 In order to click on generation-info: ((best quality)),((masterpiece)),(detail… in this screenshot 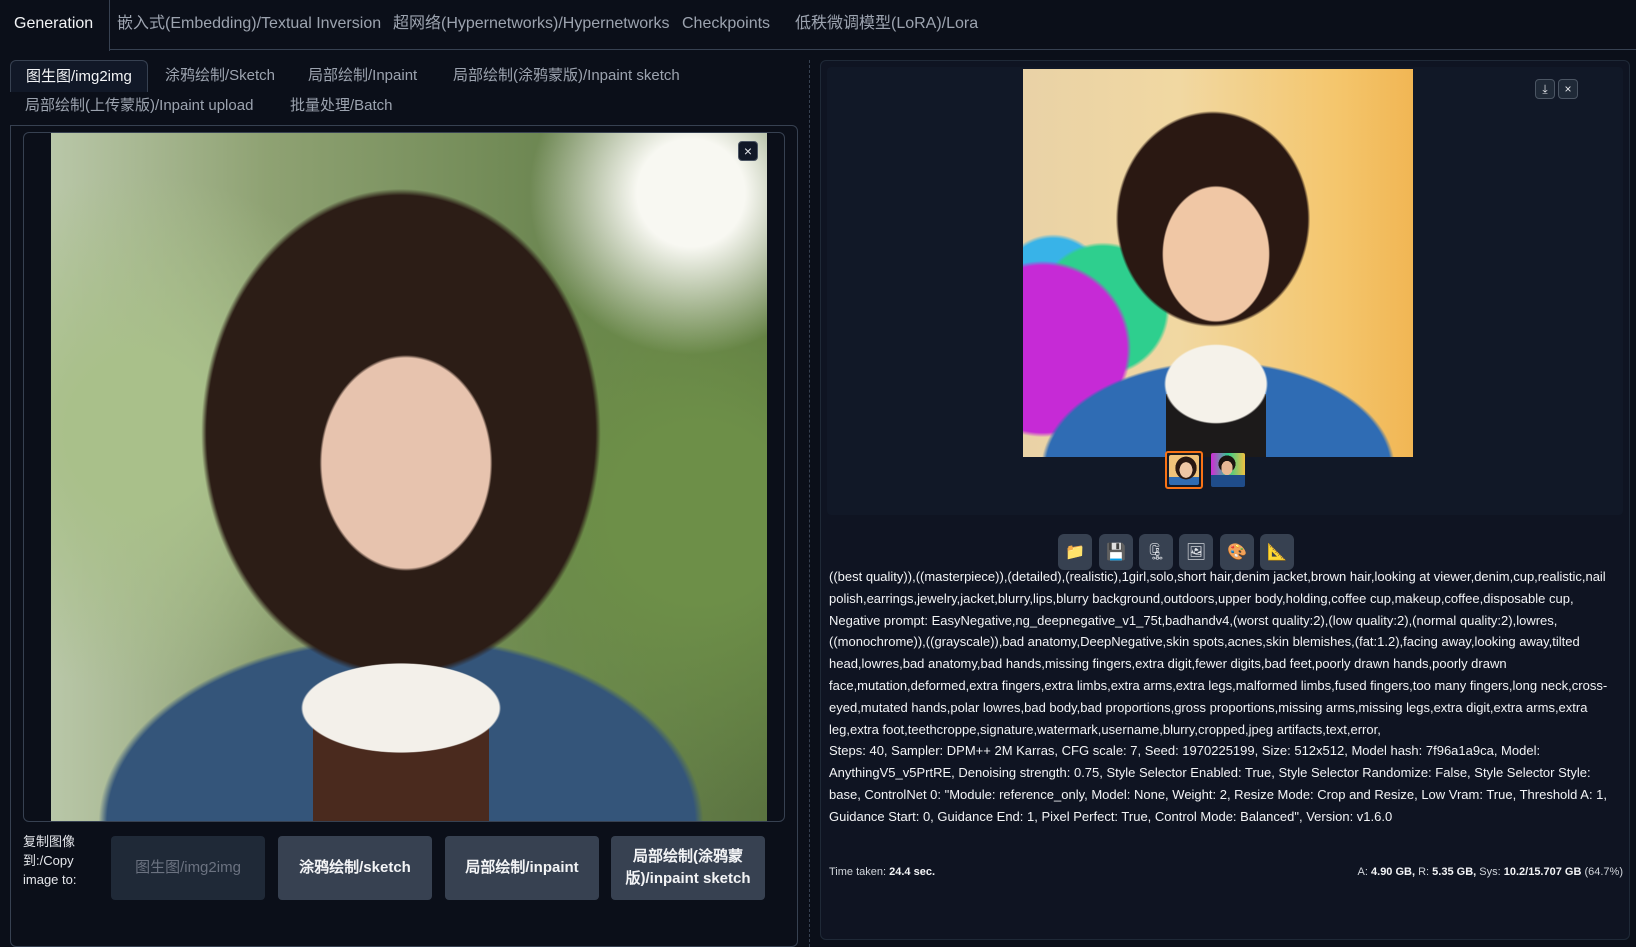, I will do `click(1227, 697)`.